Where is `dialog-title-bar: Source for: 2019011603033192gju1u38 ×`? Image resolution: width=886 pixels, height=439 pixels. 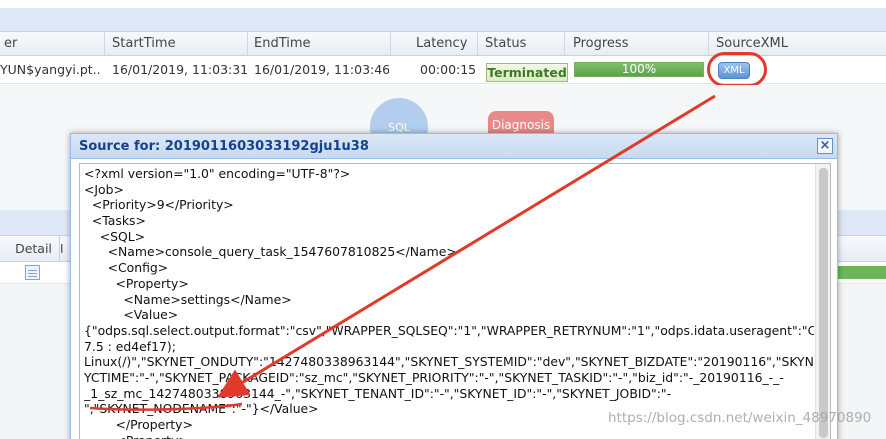
dialog-title-bar: Source for: 2019011603033192gju1u38 × is located at coordinates (454, 146).